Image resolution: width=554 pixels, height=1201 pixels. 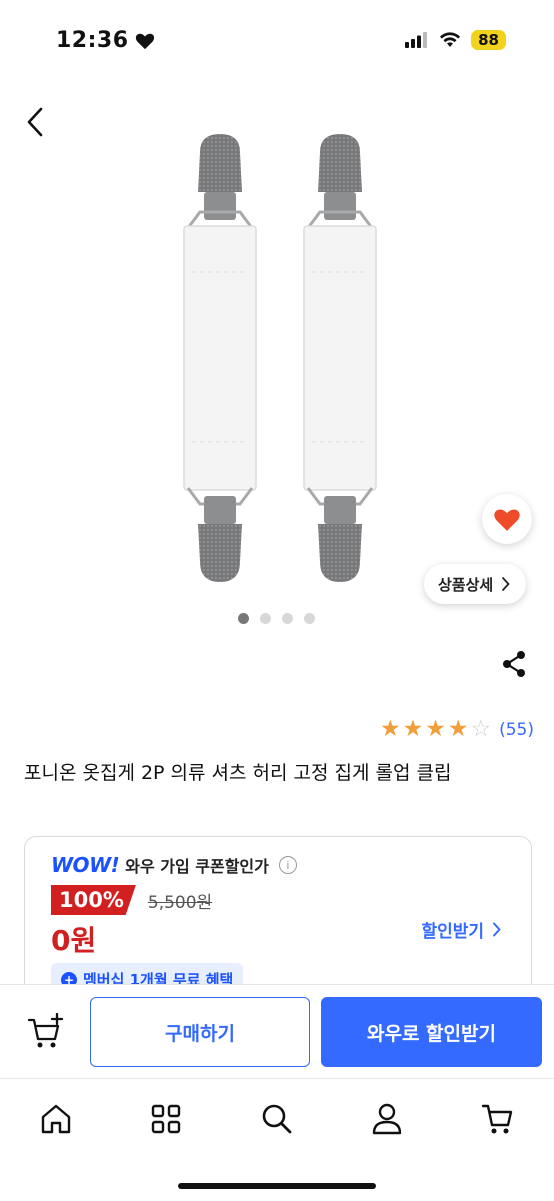 I want to click on wifi-icon, so click(x=450, y=39).